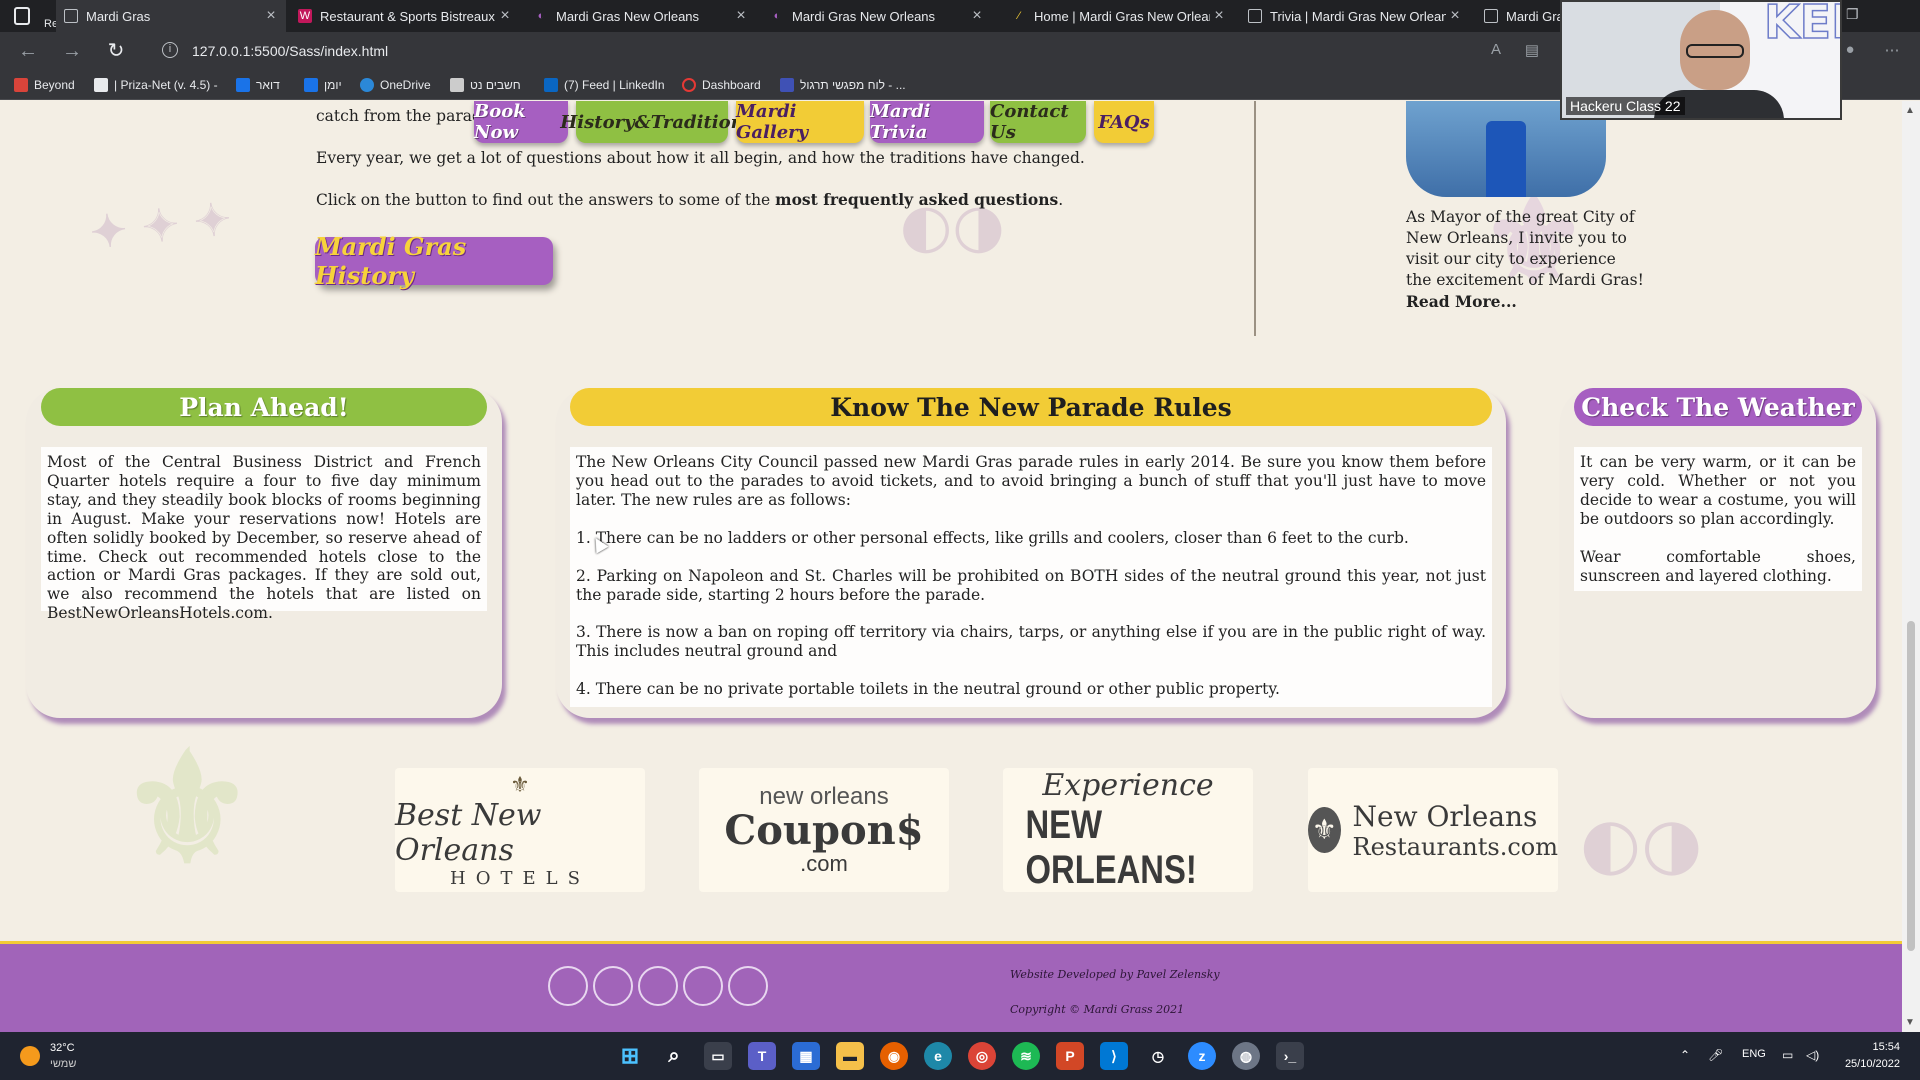 The image size is (1920, 1080). What do you see at coordinates (405, 85) in the screenshot?
I see `bookmark-label: OneDrive` at bounding box center [405, 85].